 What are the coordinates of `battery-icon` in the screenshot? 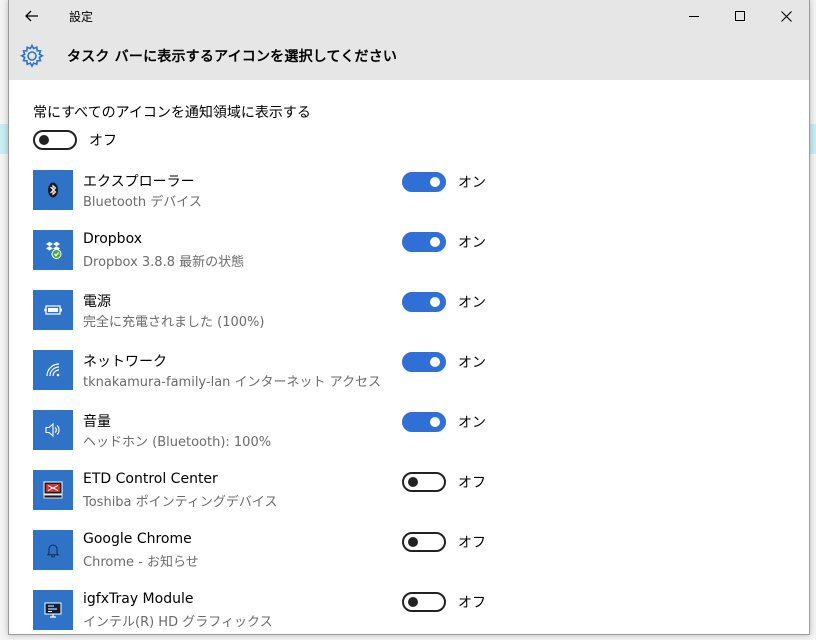 It's located at (53, 310).